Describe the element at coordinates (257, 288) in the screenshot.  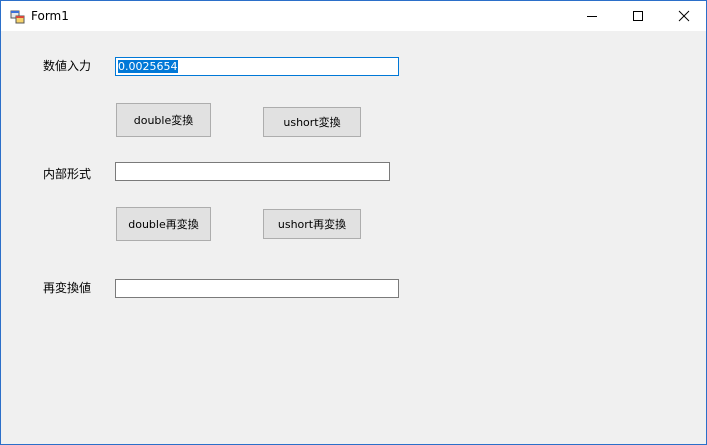
I see `reconverted-value-field` at that location.